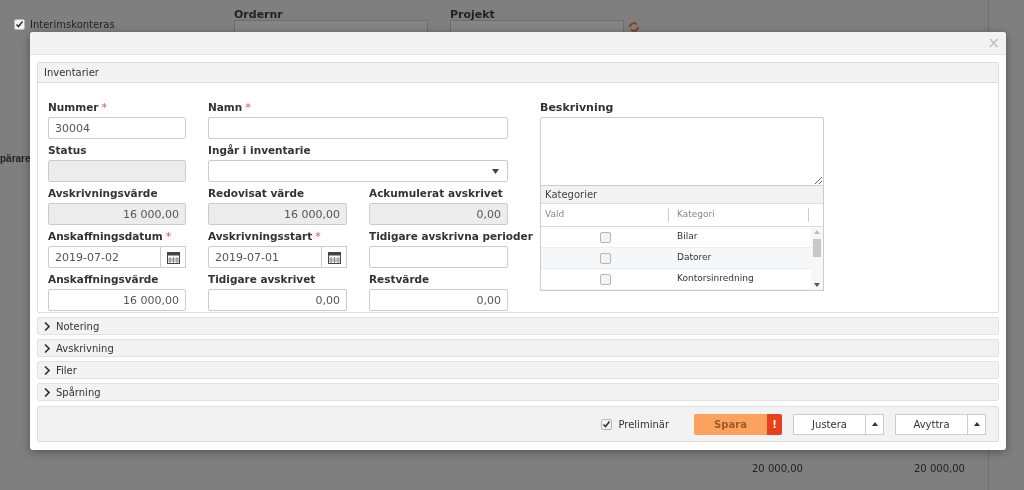 This screenshot has height=490, width=1024. I want to click on grid-title: Kategorier, so click(571, 195).